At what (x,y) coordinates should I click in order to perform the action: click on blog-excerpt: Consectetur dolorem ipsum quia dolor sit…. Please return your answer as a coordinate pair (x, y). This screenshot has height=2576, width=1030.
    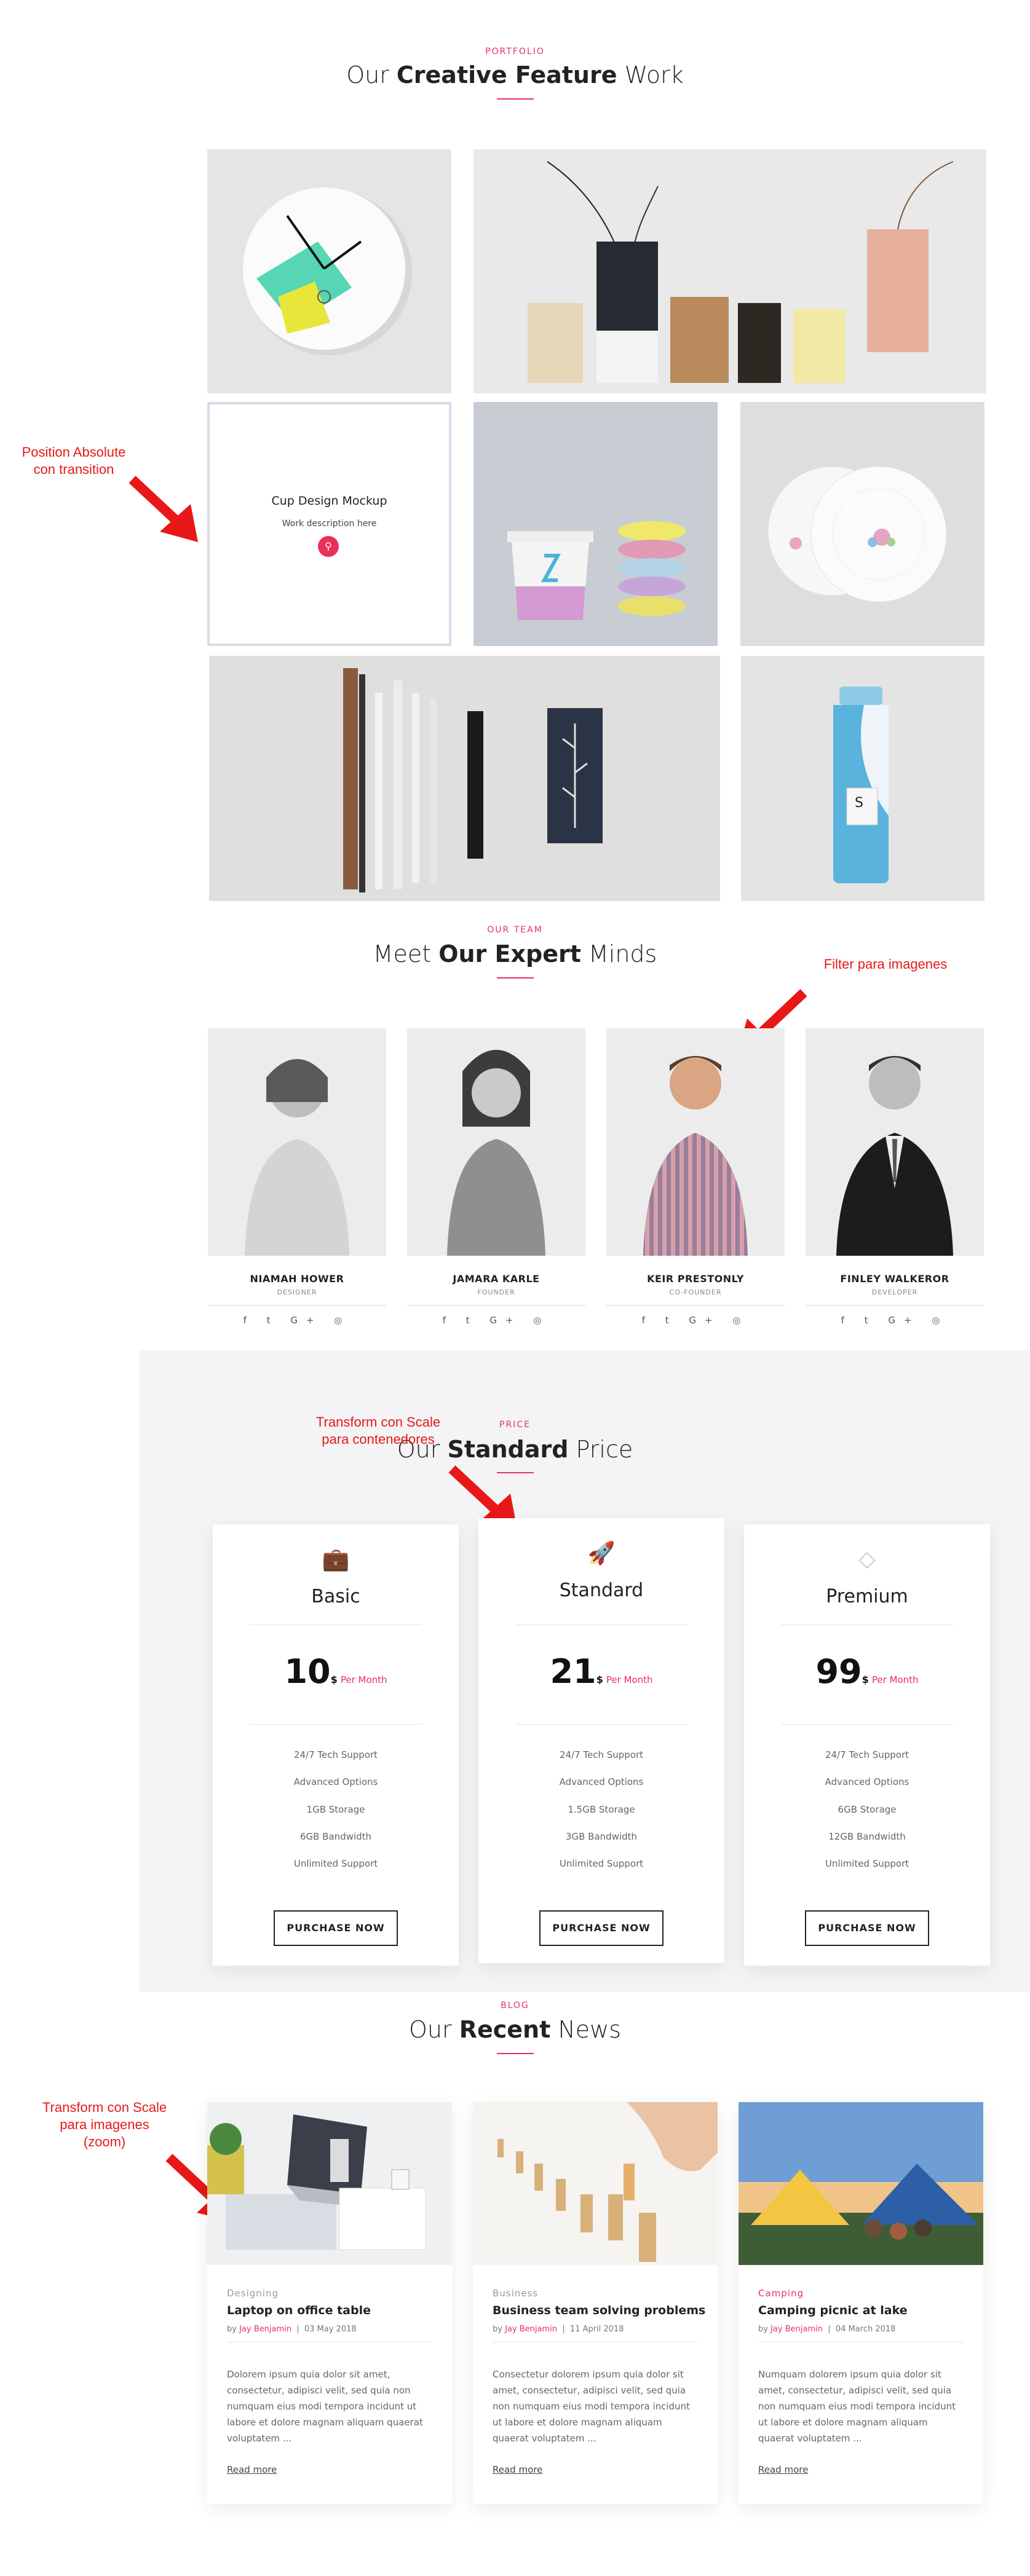
    Looking at the image, I should click on (591, 2407).